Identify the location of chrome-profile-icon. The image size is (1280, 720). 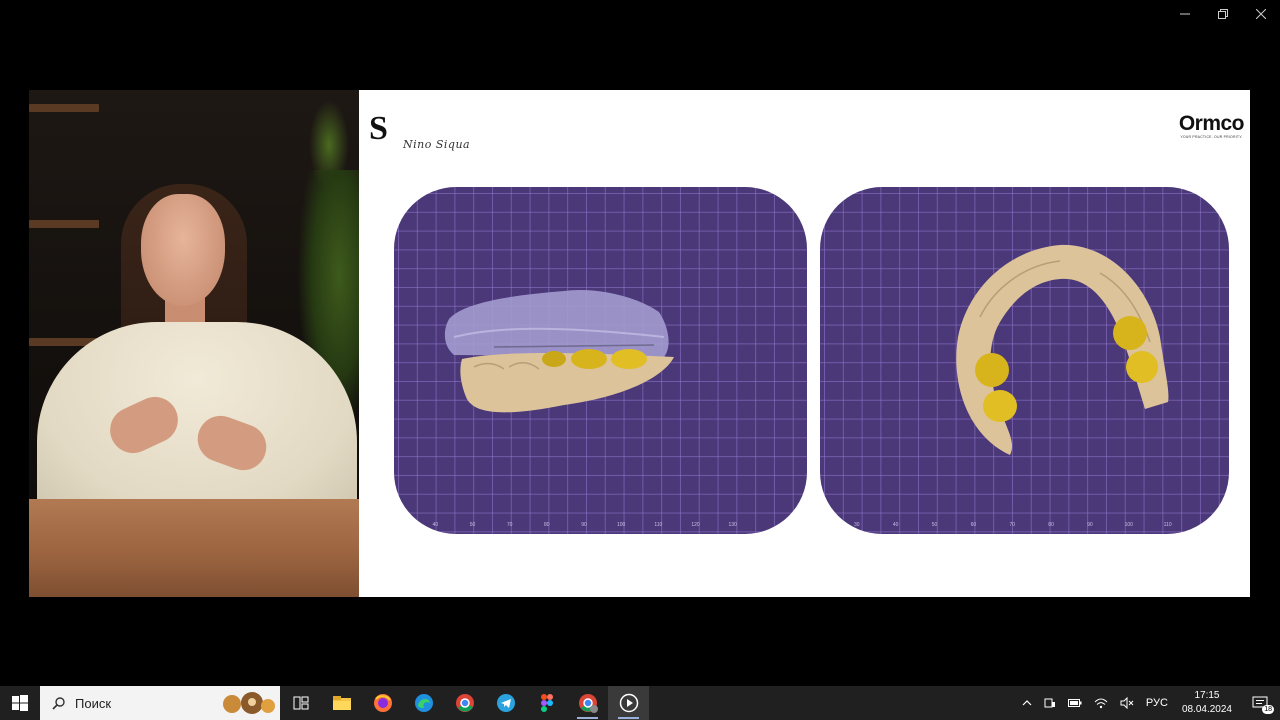
(588, 703).